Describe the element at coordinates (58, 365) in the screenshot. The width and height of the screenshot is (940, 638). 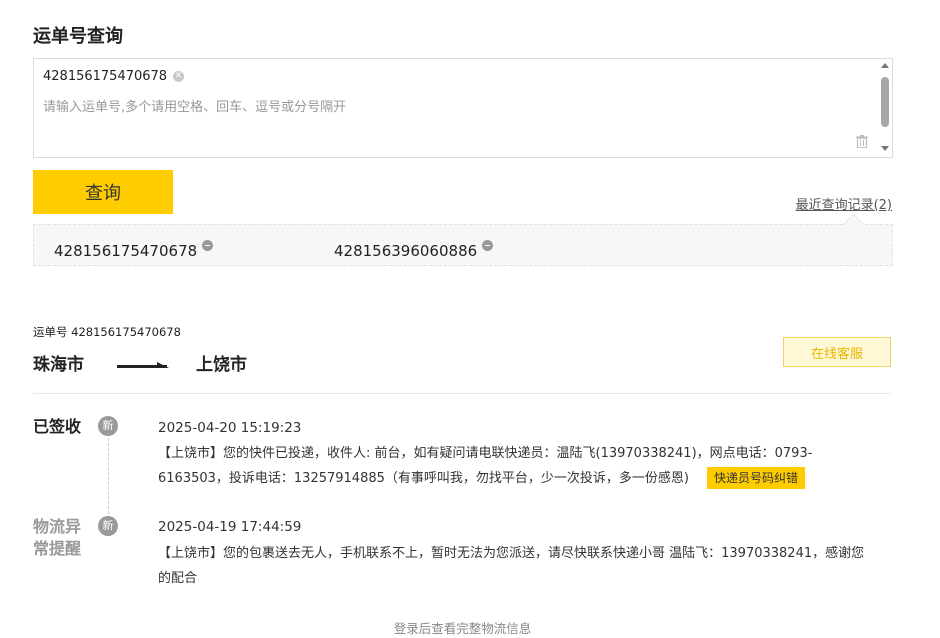
I see `origin-city: 珠海市` at that location.